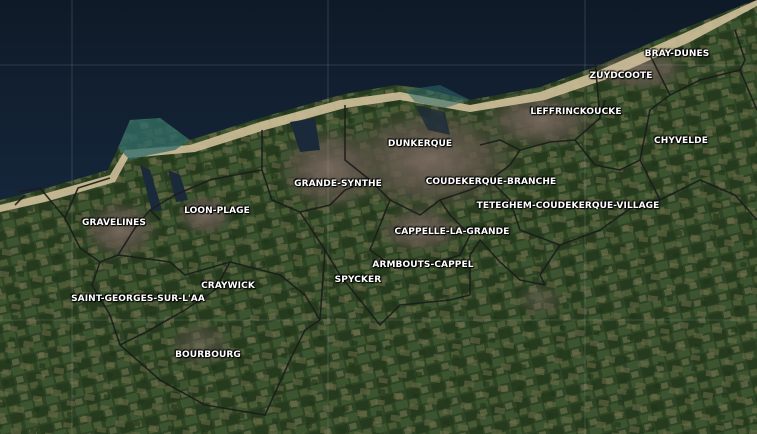  I want to click on label-bray-dunes: BRAY-DUNES, so click(677, 54).